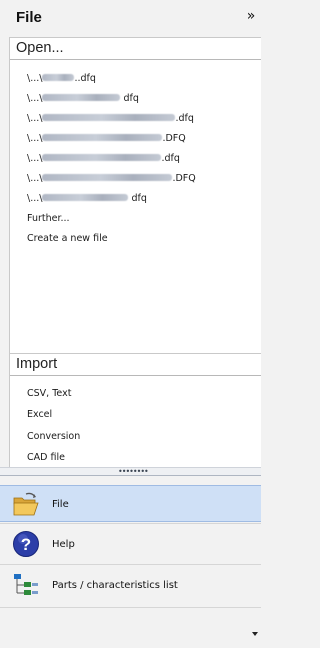 The image size is (320, 648). Describe the element at coordinates (63, 544) in the screenshot. I see `nav-help-label: Help` at that location.